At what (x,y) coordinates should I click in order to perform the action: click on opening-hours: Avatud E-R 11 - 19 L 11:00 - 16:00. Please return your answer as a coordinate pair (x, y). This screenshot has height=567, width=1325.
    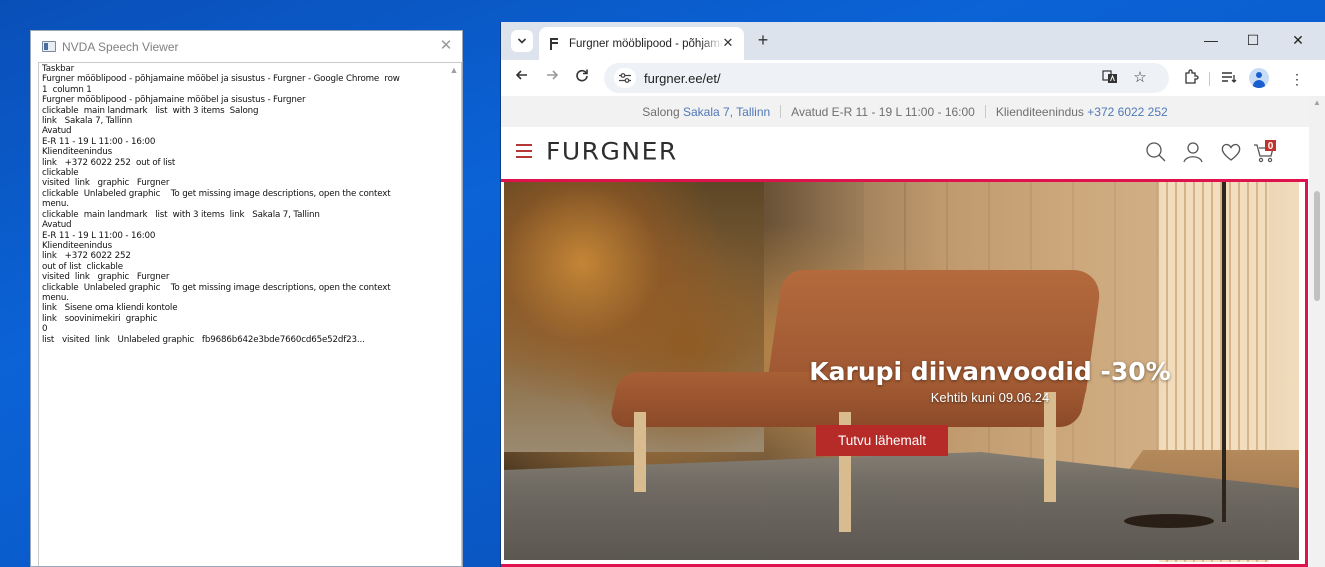
    Looking at the image, I should click on (883, 111).